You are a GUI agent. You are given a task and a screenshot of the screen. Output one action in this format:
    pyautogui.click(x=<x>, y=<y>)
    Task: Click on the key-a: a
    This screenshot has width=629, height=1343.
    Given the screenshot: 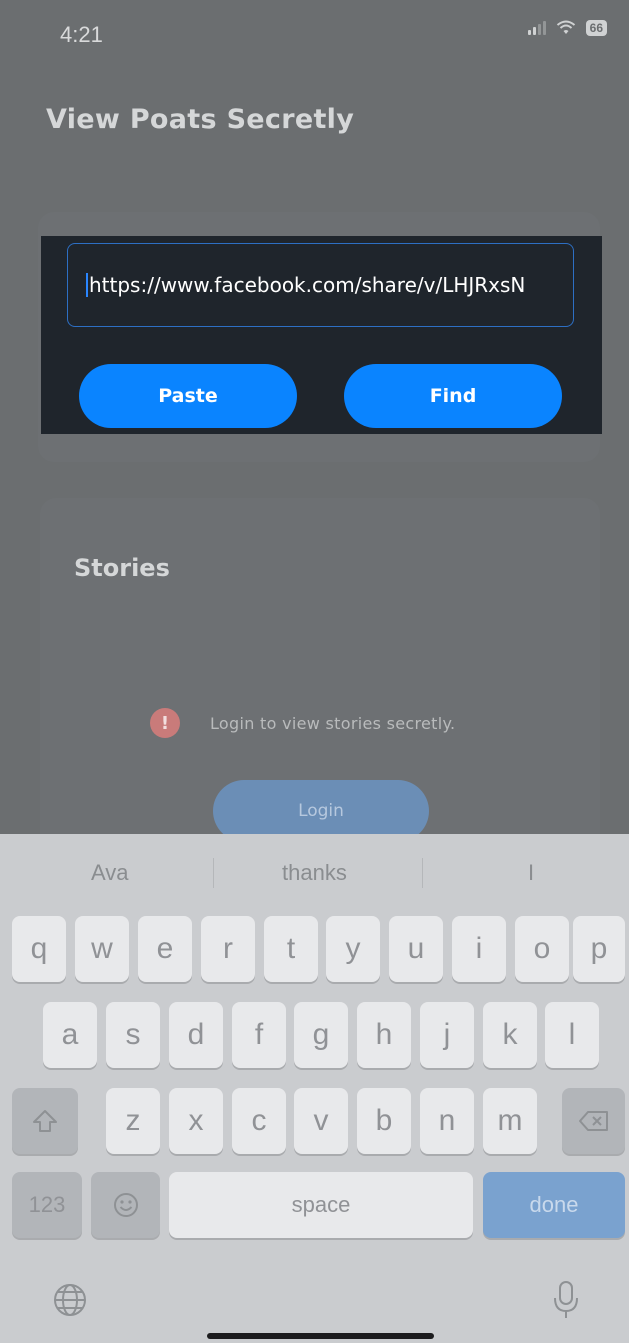 What is the action you would take?
    pyautogui.click(x=70, y=1035)
    